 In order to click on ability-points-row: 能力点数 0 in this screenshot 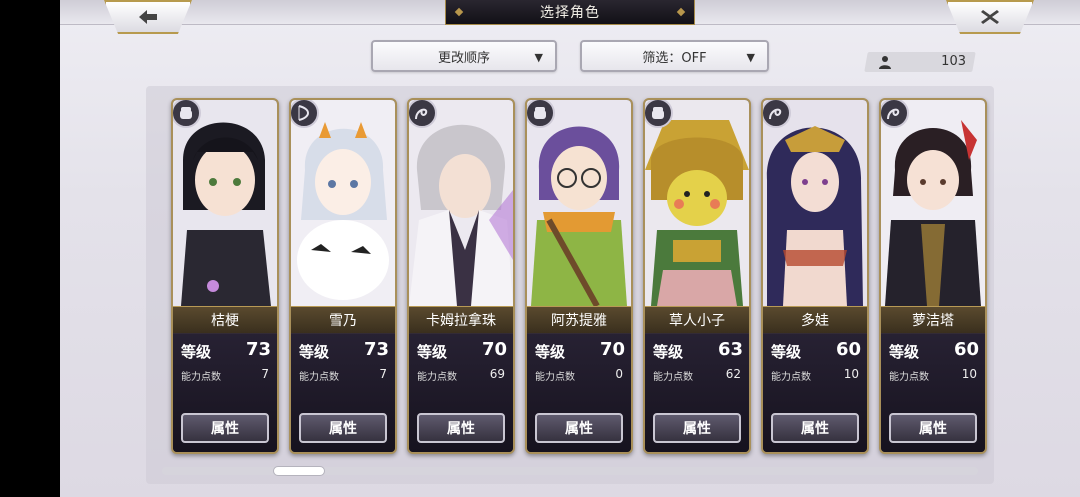, I will do `click(579, 375)`.